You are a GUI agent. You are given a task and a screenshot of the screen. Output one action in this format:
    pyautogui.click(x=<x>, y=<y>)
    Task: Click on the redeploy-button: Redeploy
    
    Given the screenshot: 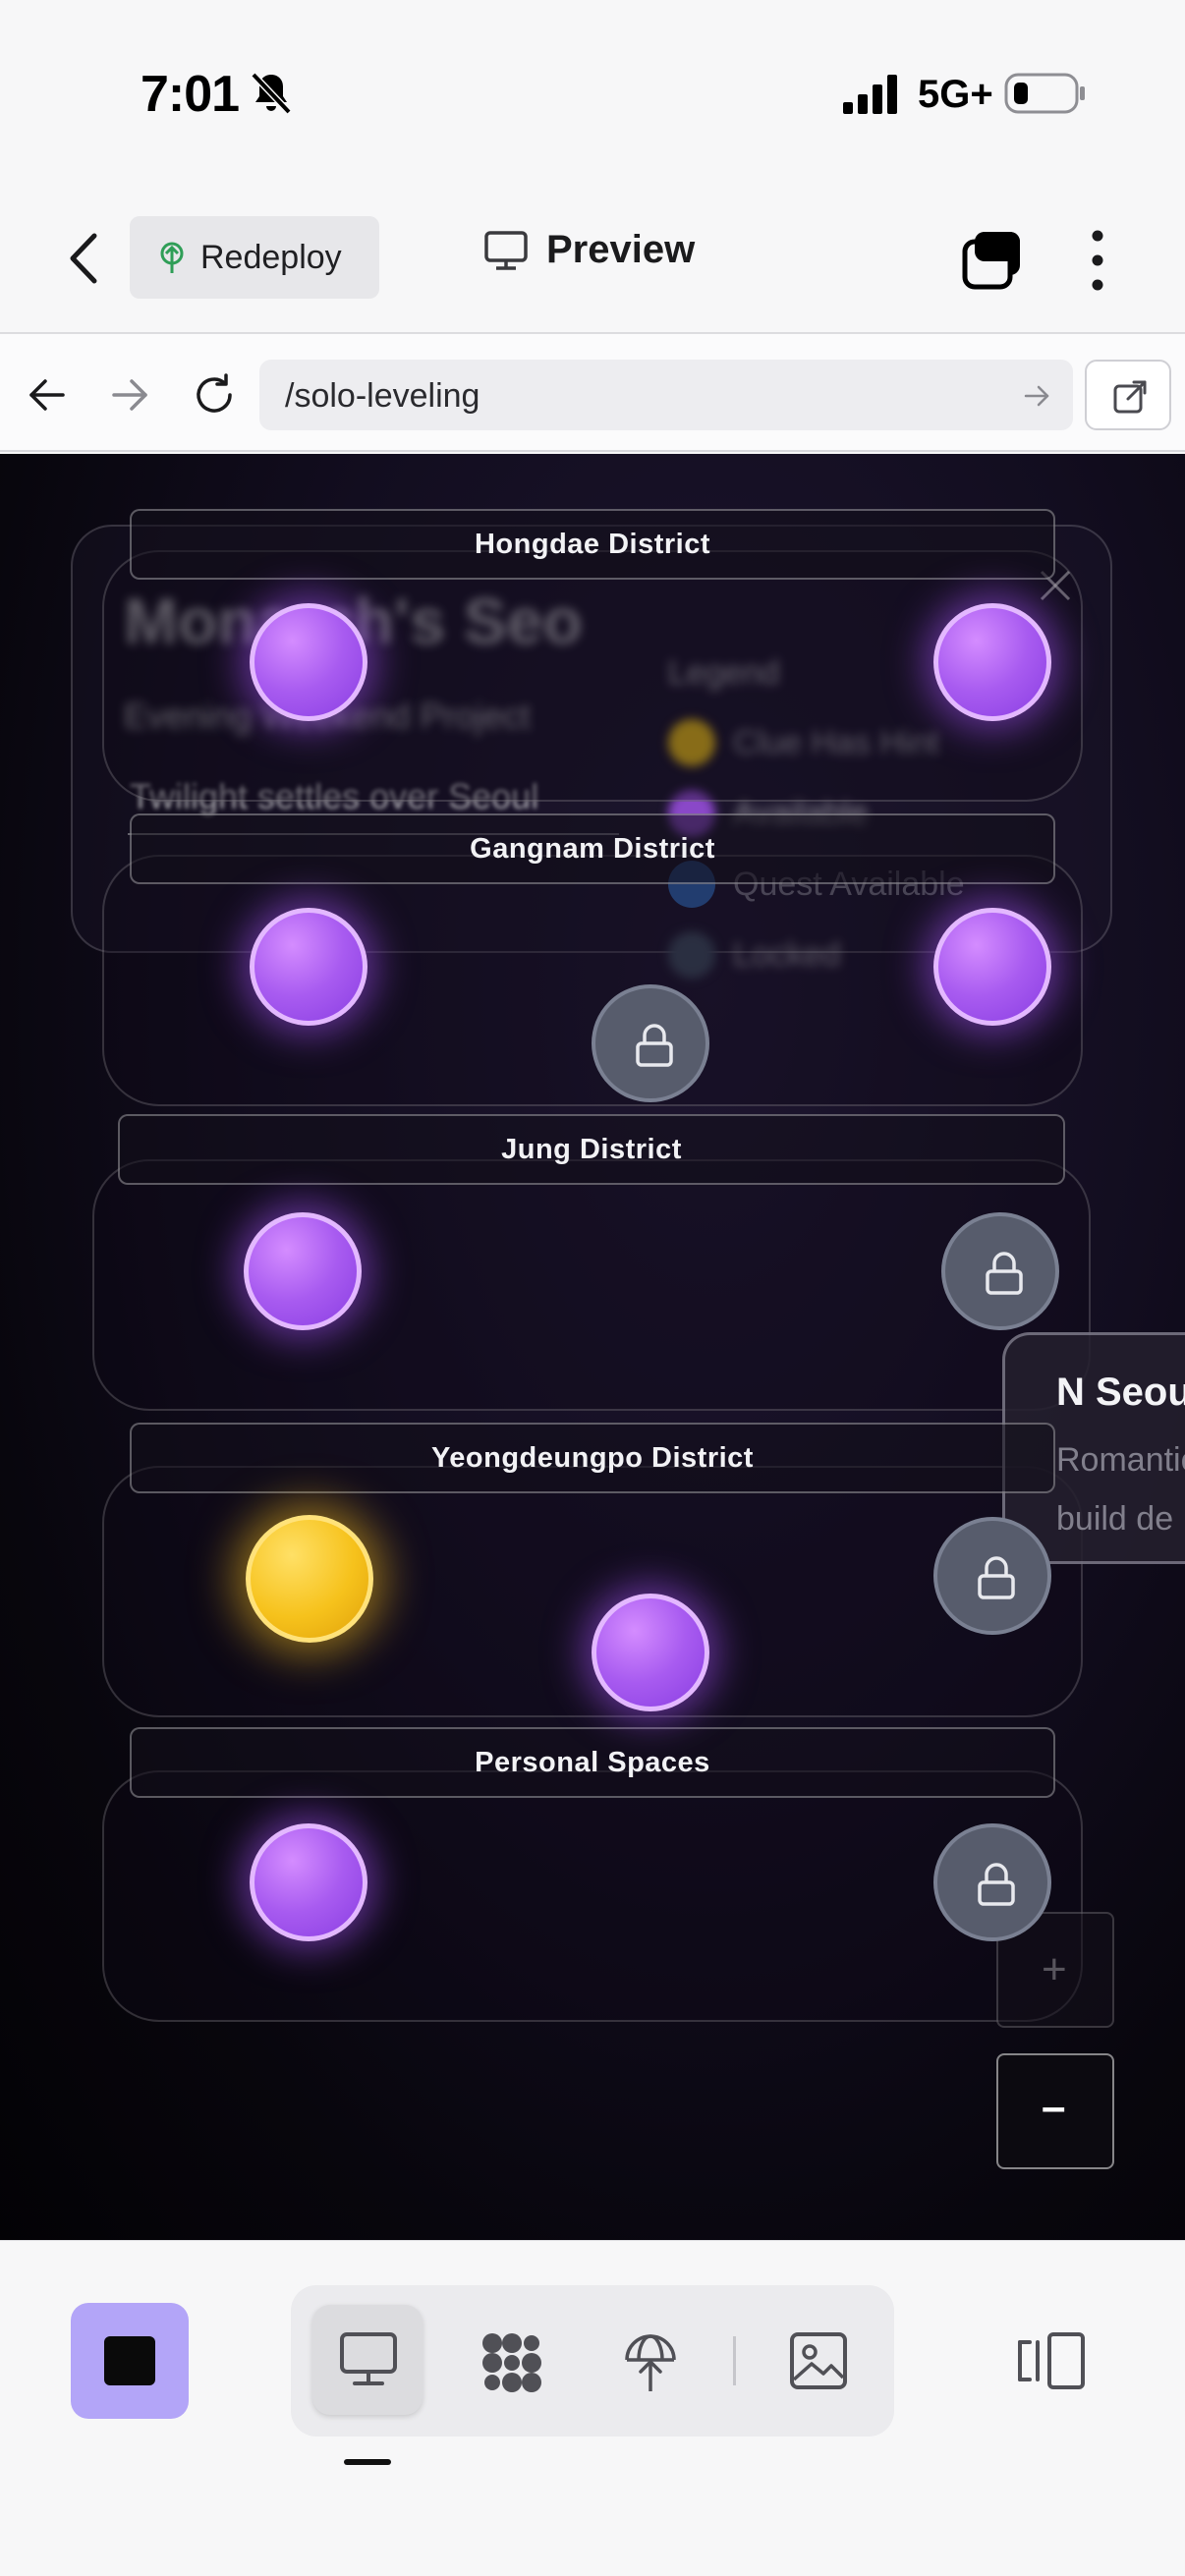 What is the action you would take?
    pyautogui.click(x=255, y=257)
    